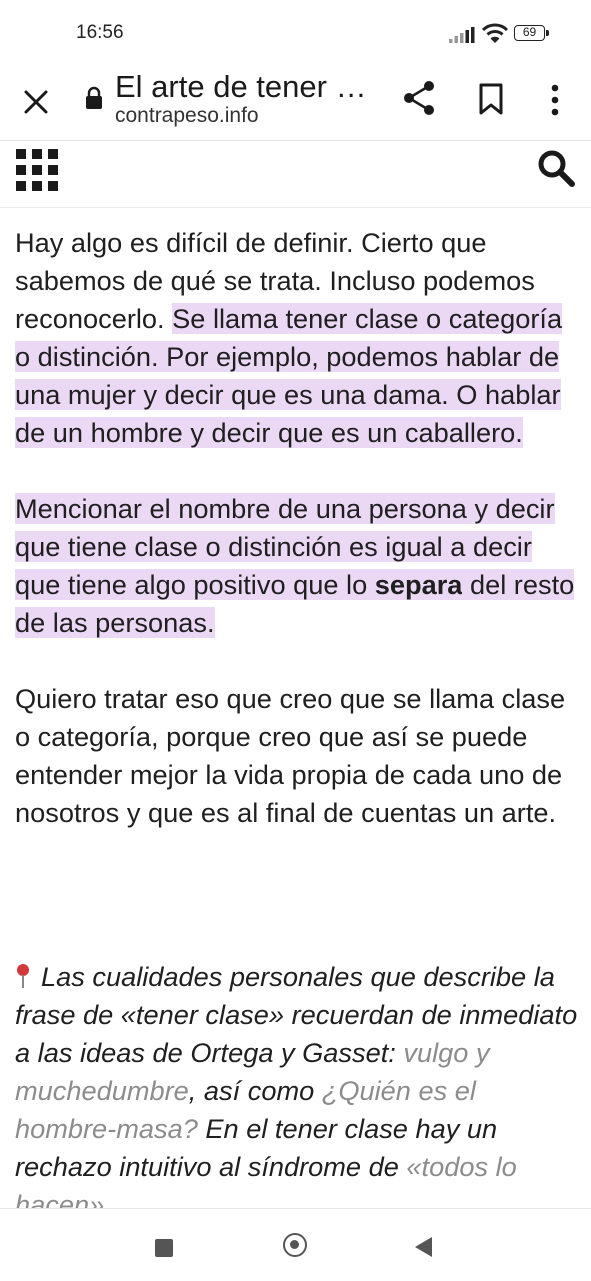  I want to click on bookmark-icon, so click(491, 99).